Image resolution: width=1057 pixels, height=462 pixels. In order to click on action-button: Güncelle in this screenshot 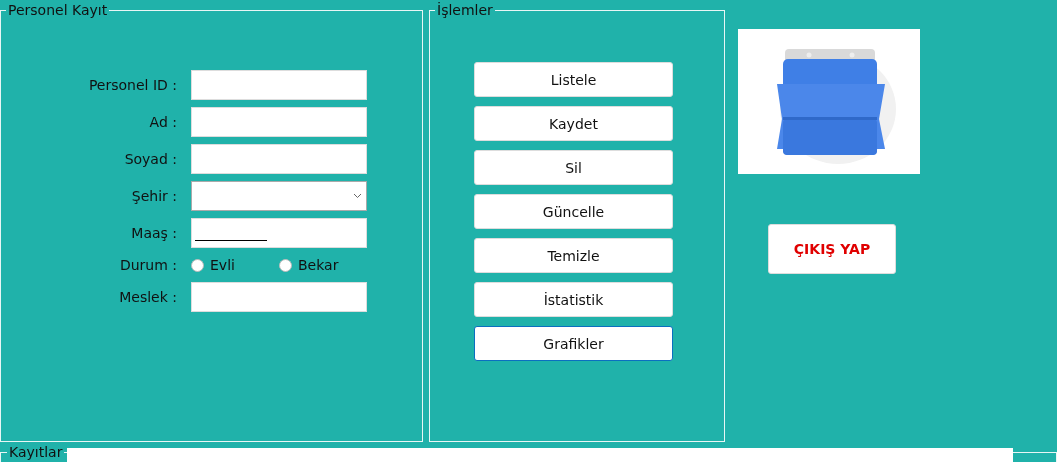, I will do `click(573, 211)`.